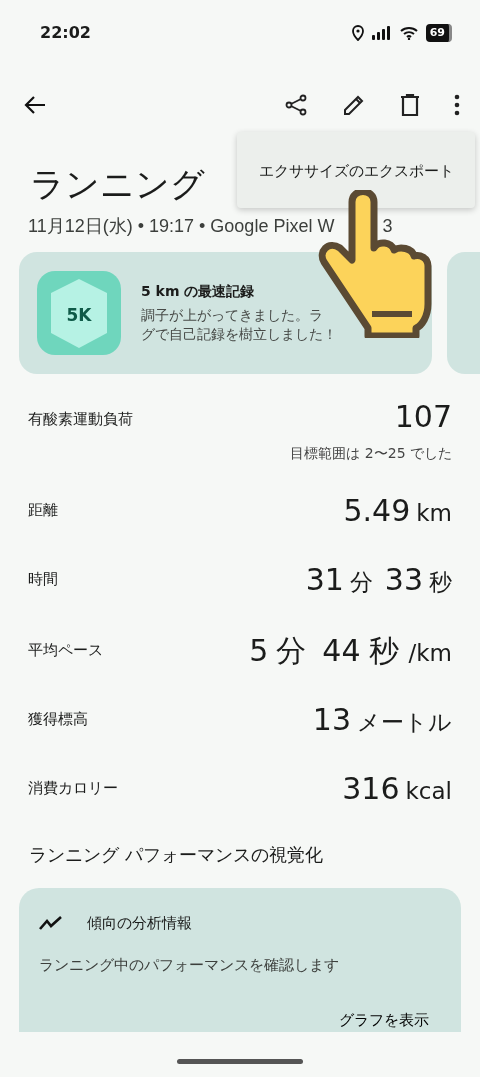  What do you see at coordinates (189, 966) in the screenshot?
I see `insight-description: ランニング中のパフォーマンスを確認します` at bounding box center [189, 966].